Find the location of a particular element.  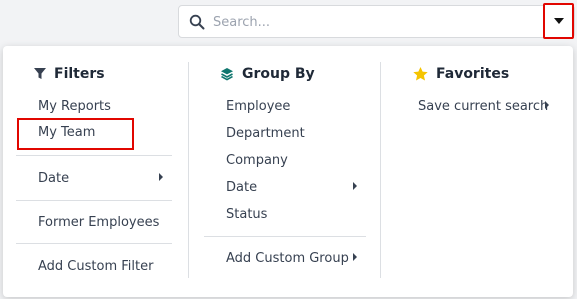

caret-down-icon is located at coordinates (558, 21).